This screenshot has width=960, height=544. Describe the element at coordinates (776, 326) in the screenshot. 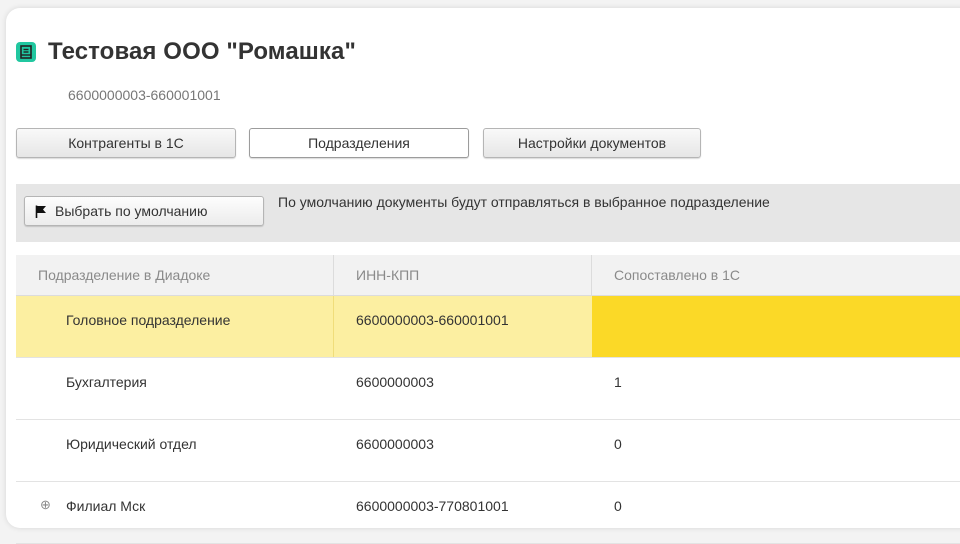

I see `matched-cell` at that location.